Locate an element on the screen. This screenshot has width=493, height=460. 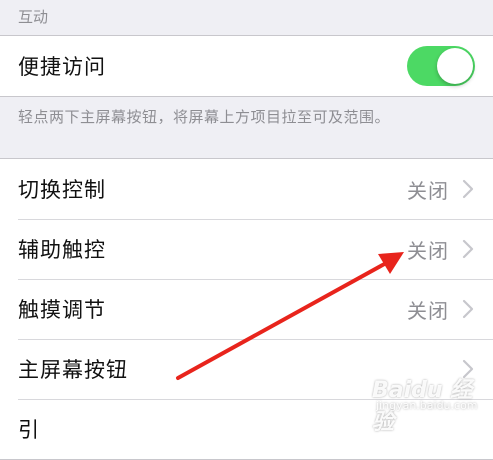
reachability-label: 便捷访问 is located at coordinates (62, 67).